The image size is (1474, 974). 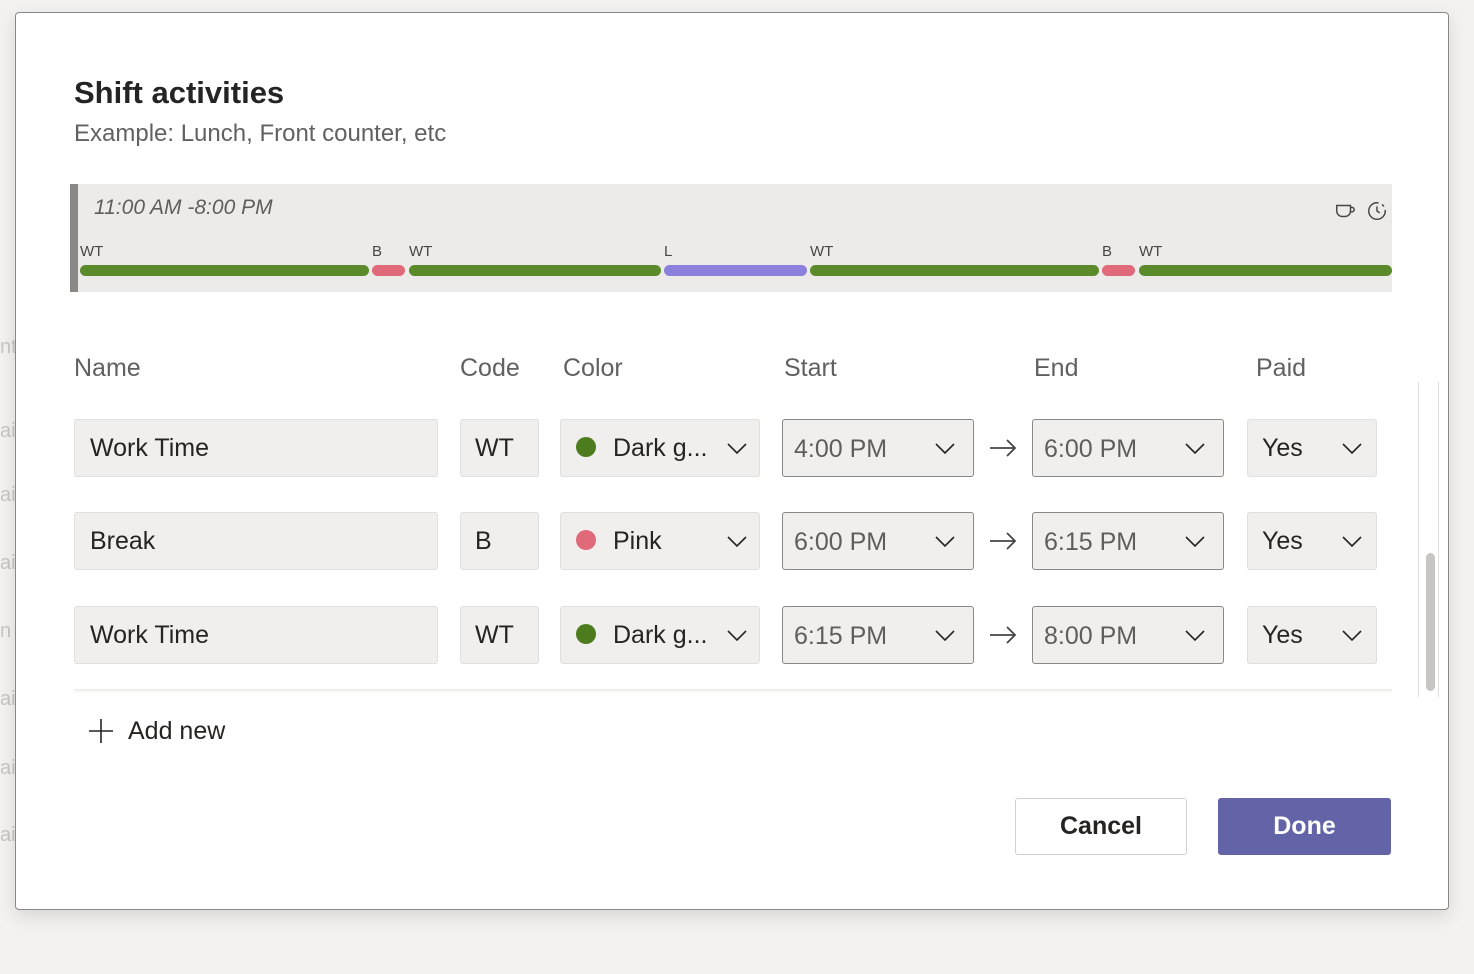 What do you see at coordinates (1091, 636) in the screenshot?
I see `end-time-value: 8:00 PM` at bounding box center [1091, 636].